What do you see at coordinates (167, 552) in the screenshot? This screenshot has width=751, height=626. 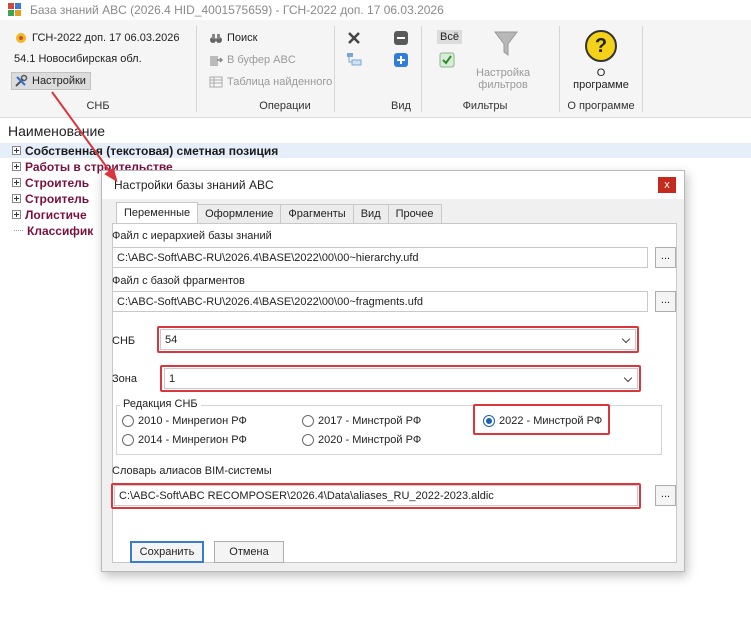 I see `save-button: Сохранить` at bounding box center [167, 552].